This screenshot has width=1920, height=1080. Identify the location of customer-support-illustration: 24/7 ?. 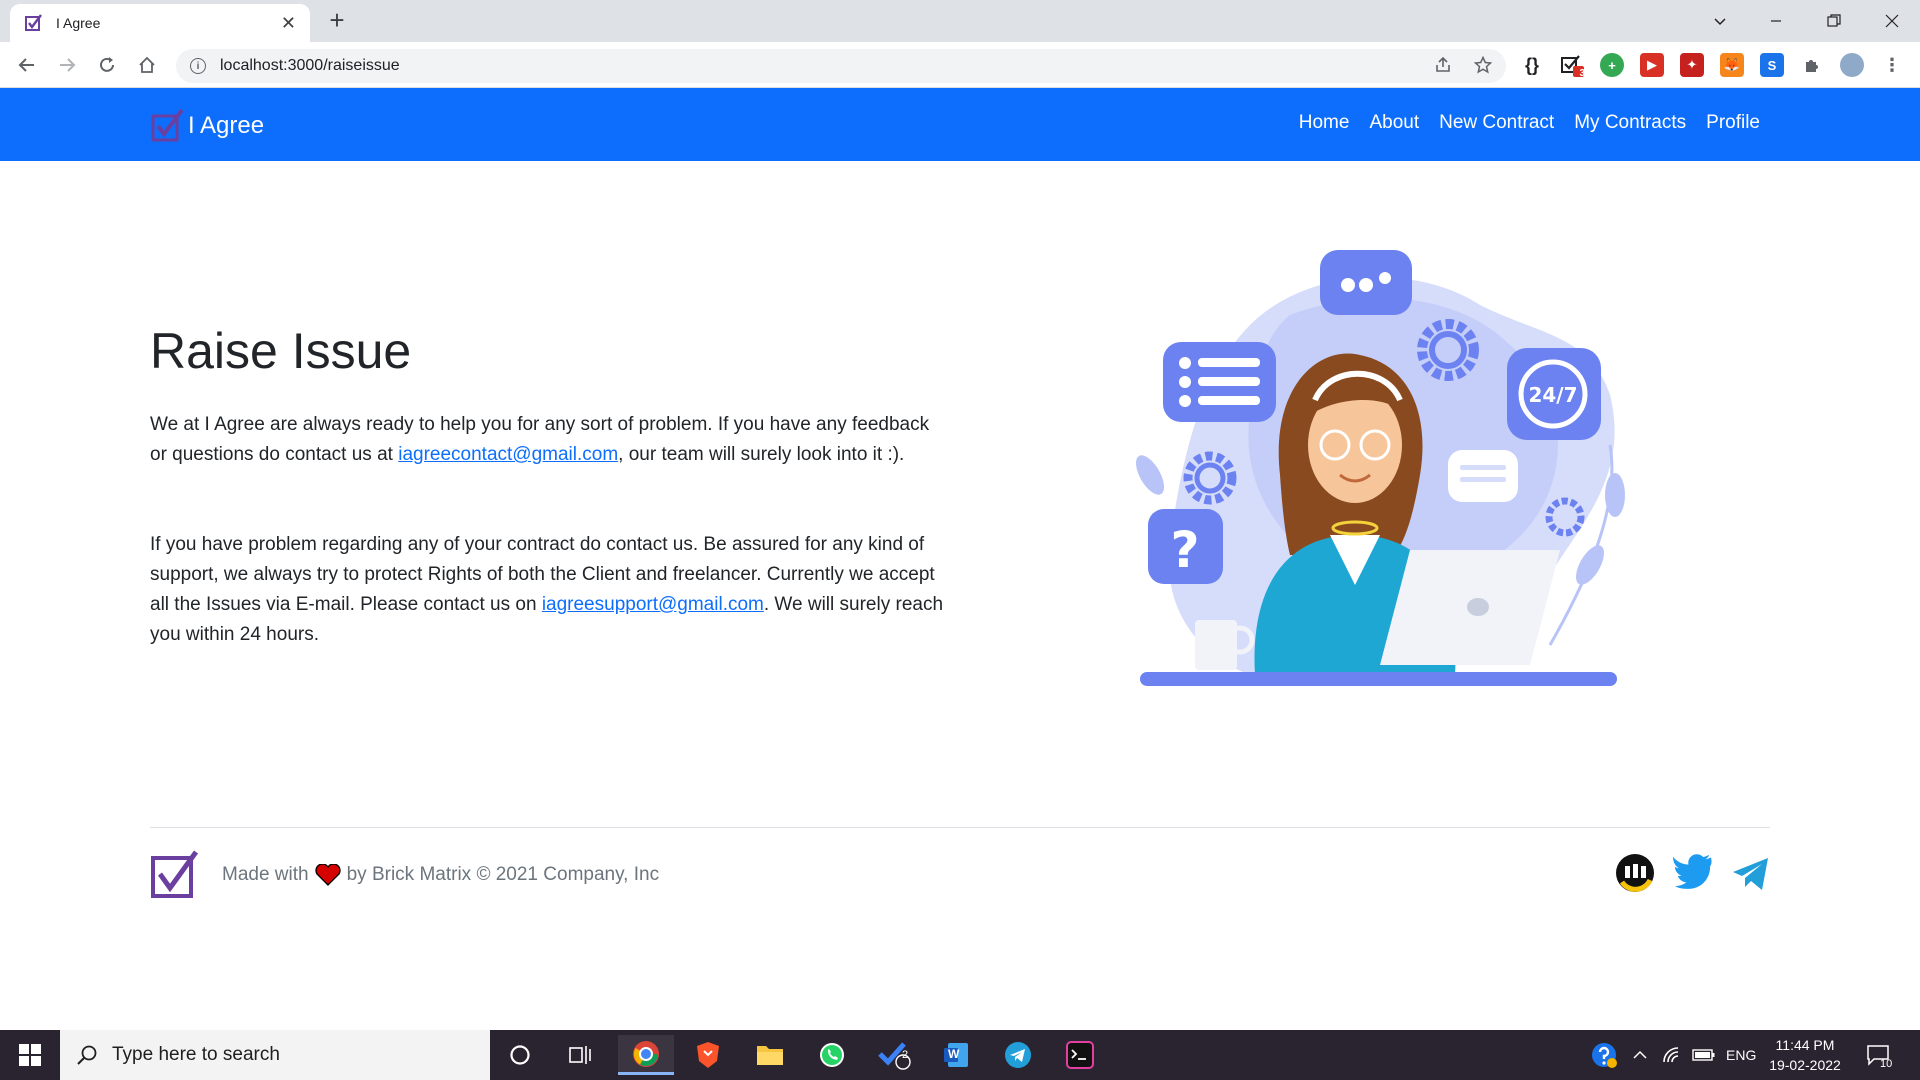
(1380, 468).